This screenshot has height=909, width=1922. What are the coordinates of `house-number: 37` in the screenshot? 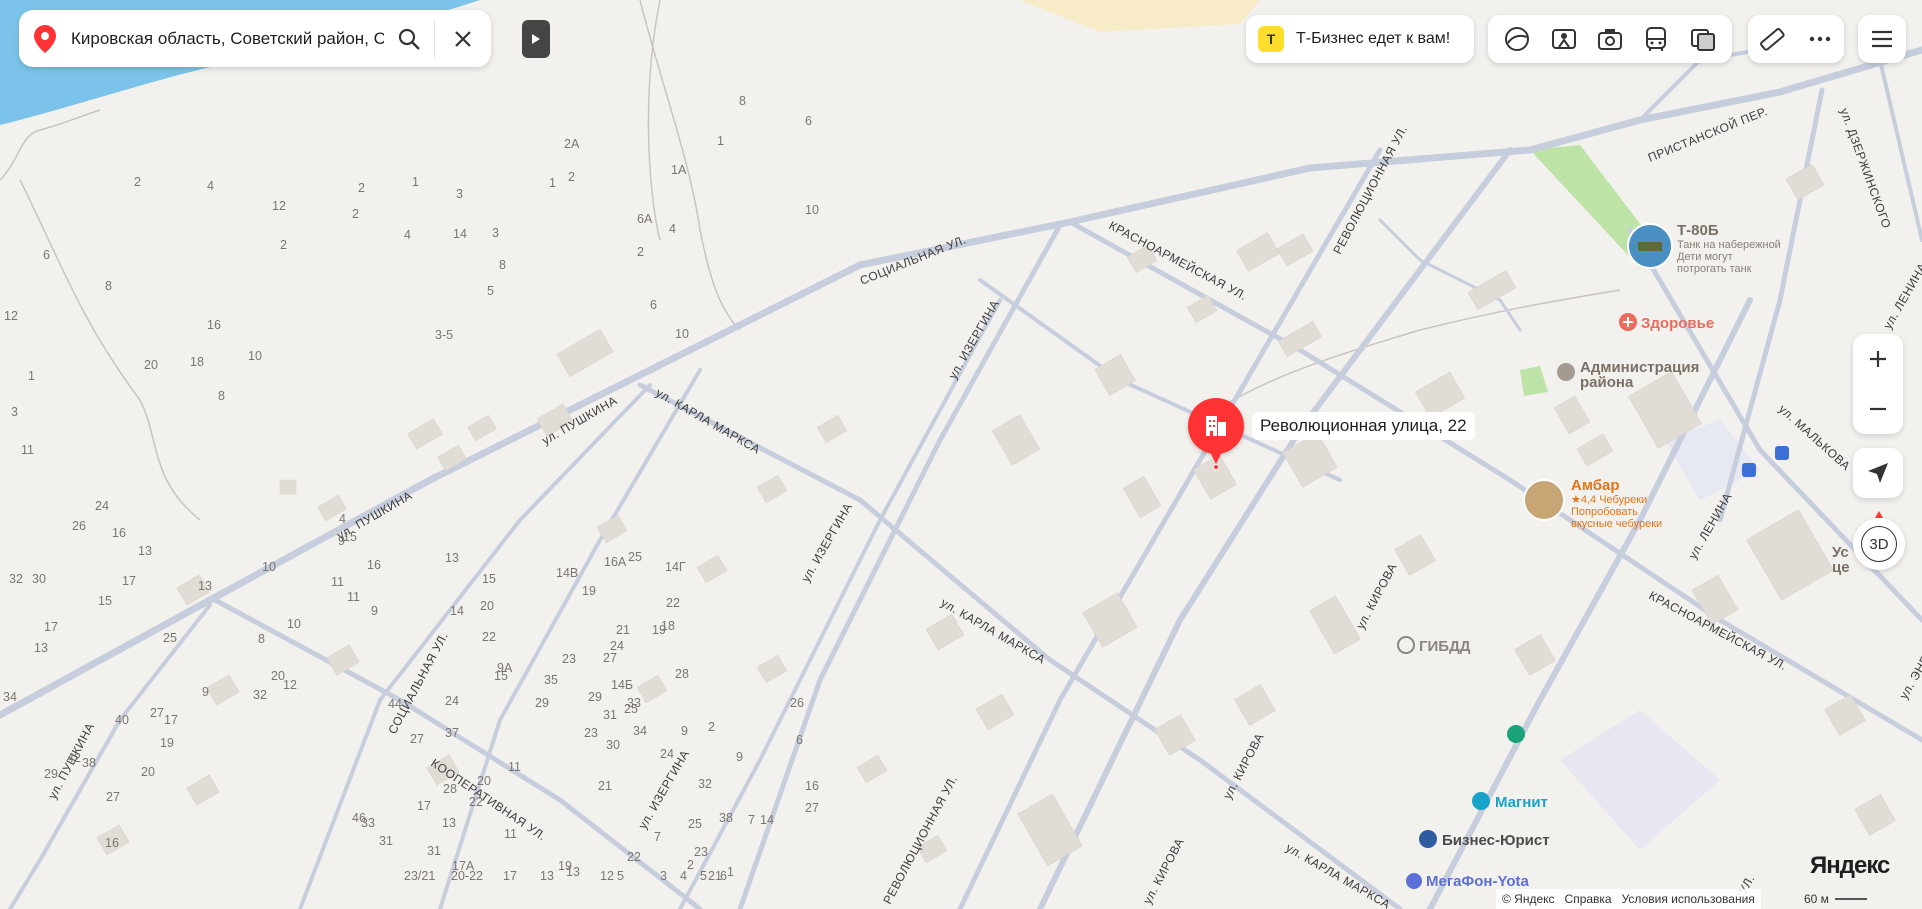 It's located at (452, 733).